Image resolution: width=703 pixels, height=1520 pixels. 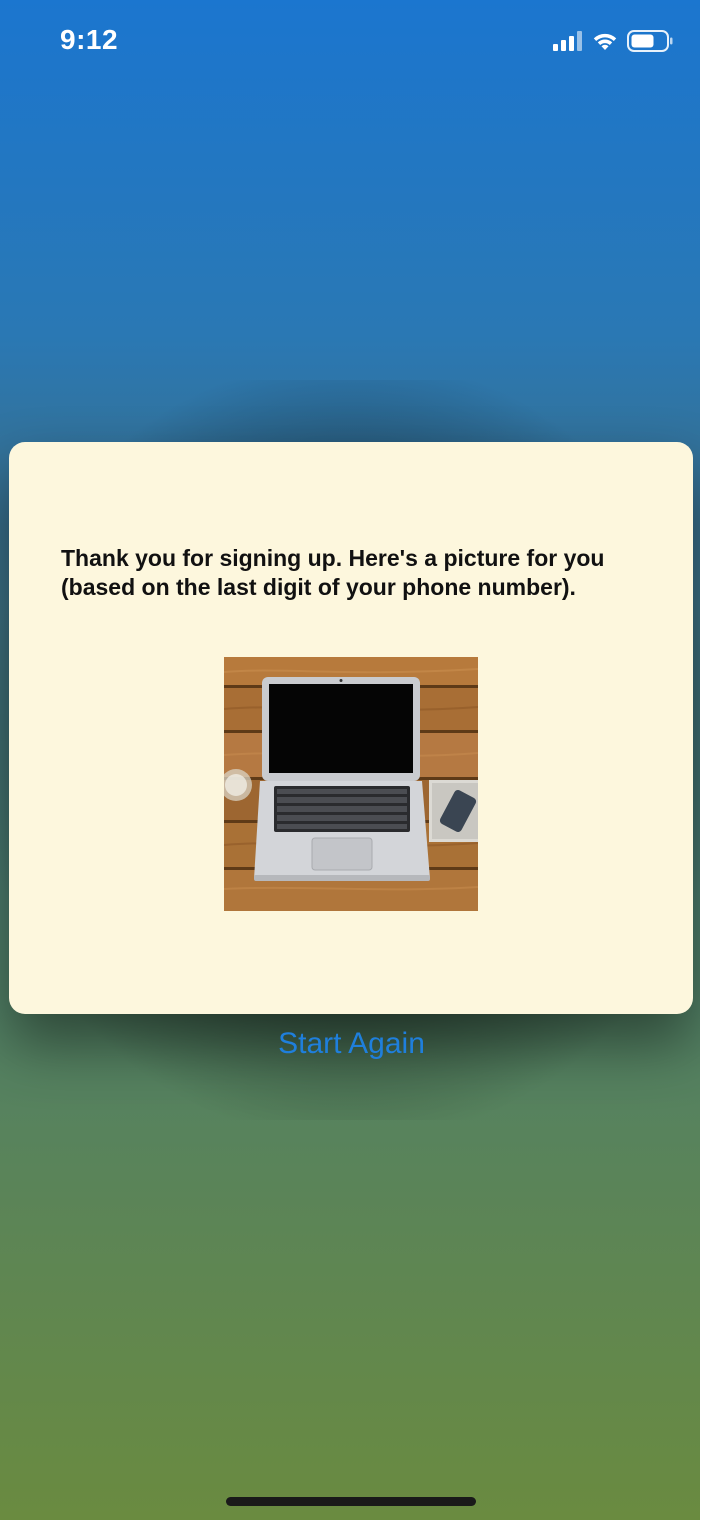 I want to click on status-time: 9:12, so click(x=89, y=39).